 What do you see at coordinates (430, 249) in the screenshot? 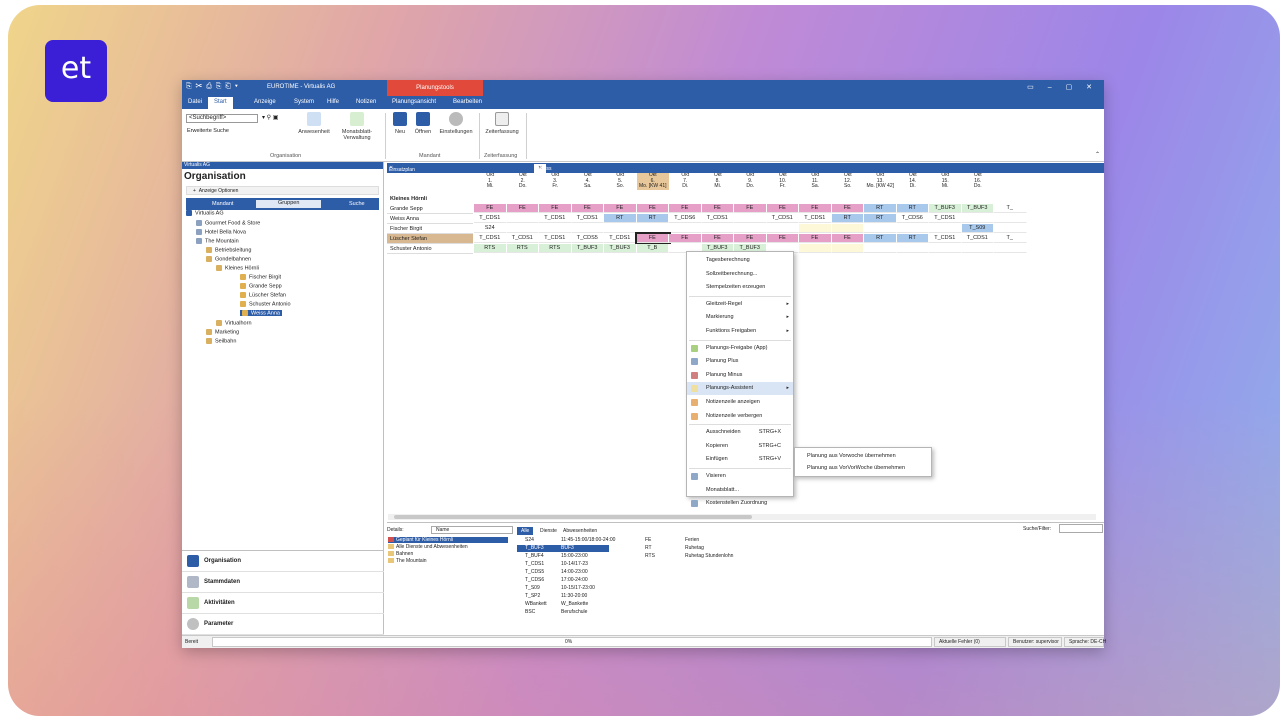
I see `row-label: Schuster Antonio` at bounding box center [430, 249].